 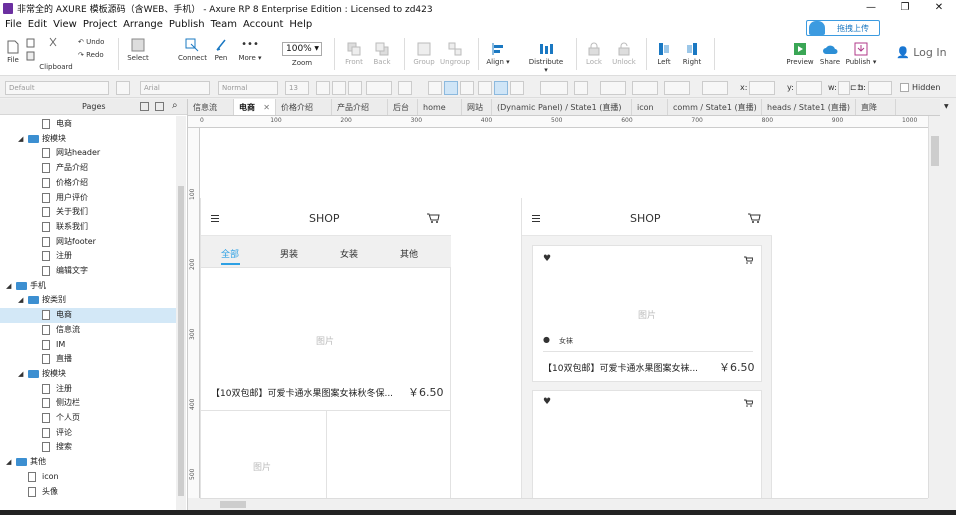 I want to click on tree-folder: ◢ 手机, so click(x=88, y=286).